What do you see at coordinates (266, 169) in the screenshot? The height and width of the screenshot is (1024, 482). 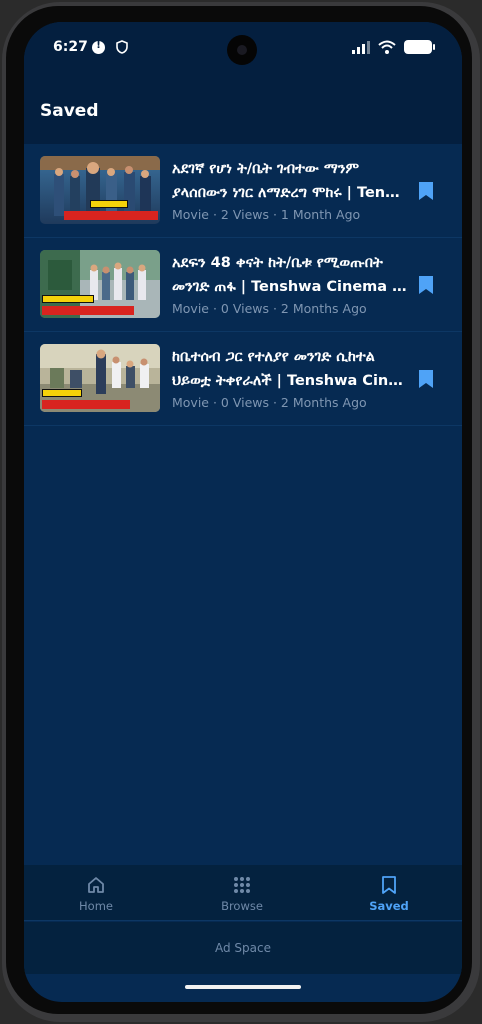 I see `video-title-line1: አደገኛ የሆነ ት/ቤት ገብተው ማንም` at bounding box center [266, 169].